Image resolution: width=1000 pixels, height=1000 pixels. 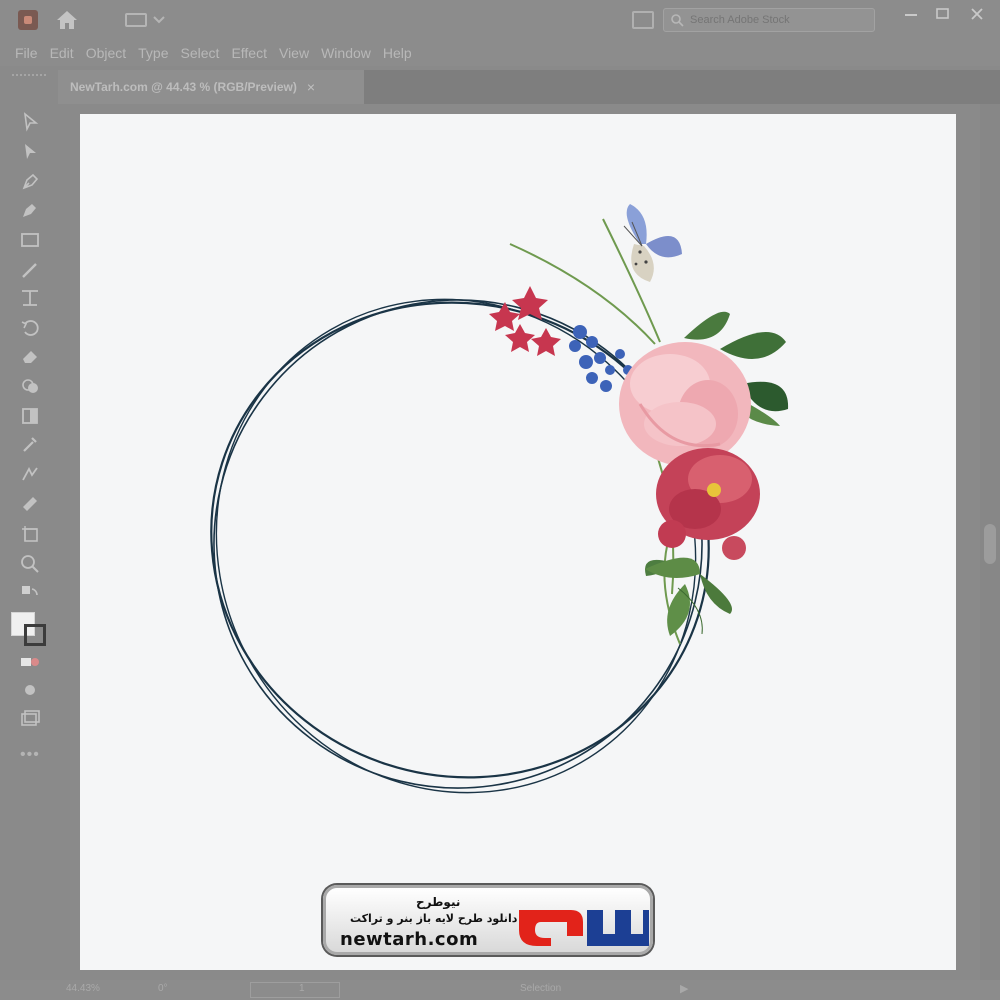 I want to click on symbol-sprayer-tool-icon, so click(x=30, y=502).